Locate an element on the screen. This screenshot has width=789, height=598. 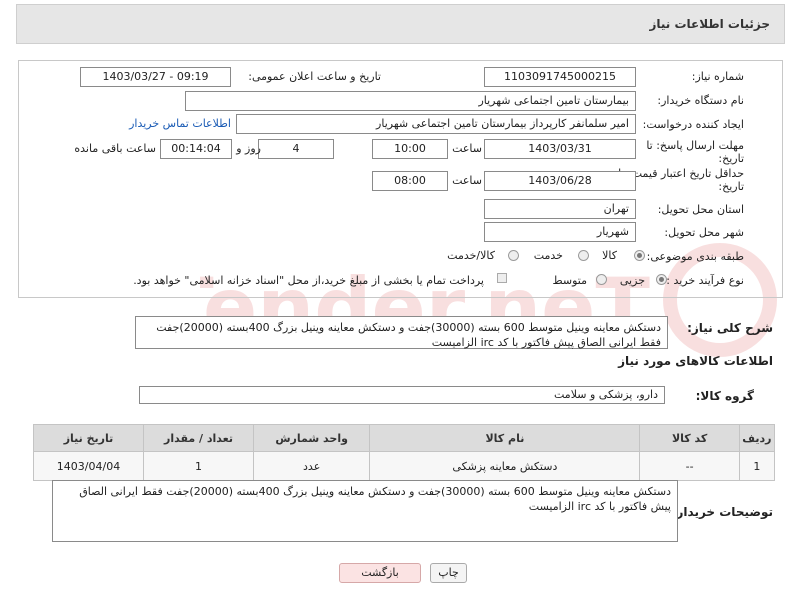
validity-label: حداقل تاریخ اعتبار قیمت: تا is located at coordinates (681, 173).